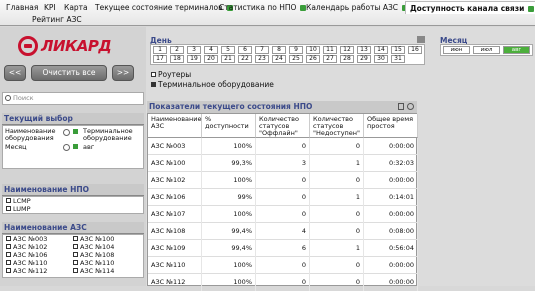  Describe the element at coordinates (262, 59) in the screenshot. I see `day-cell: 23` at that location.